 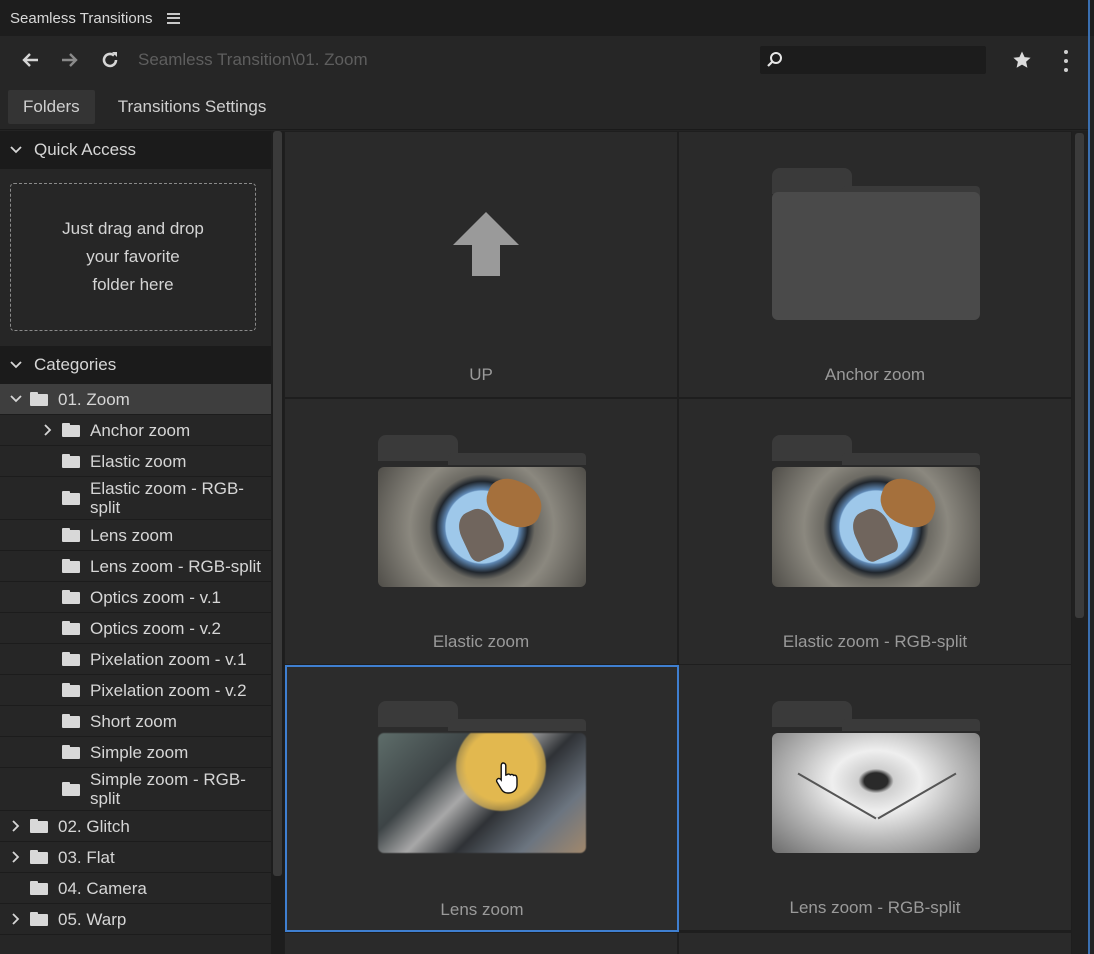 What do you see at coordinates (135, 399) in the screenshot?
I see `tree-item-01-zoom: 01. Zoom` at bounding box center [135, 399].